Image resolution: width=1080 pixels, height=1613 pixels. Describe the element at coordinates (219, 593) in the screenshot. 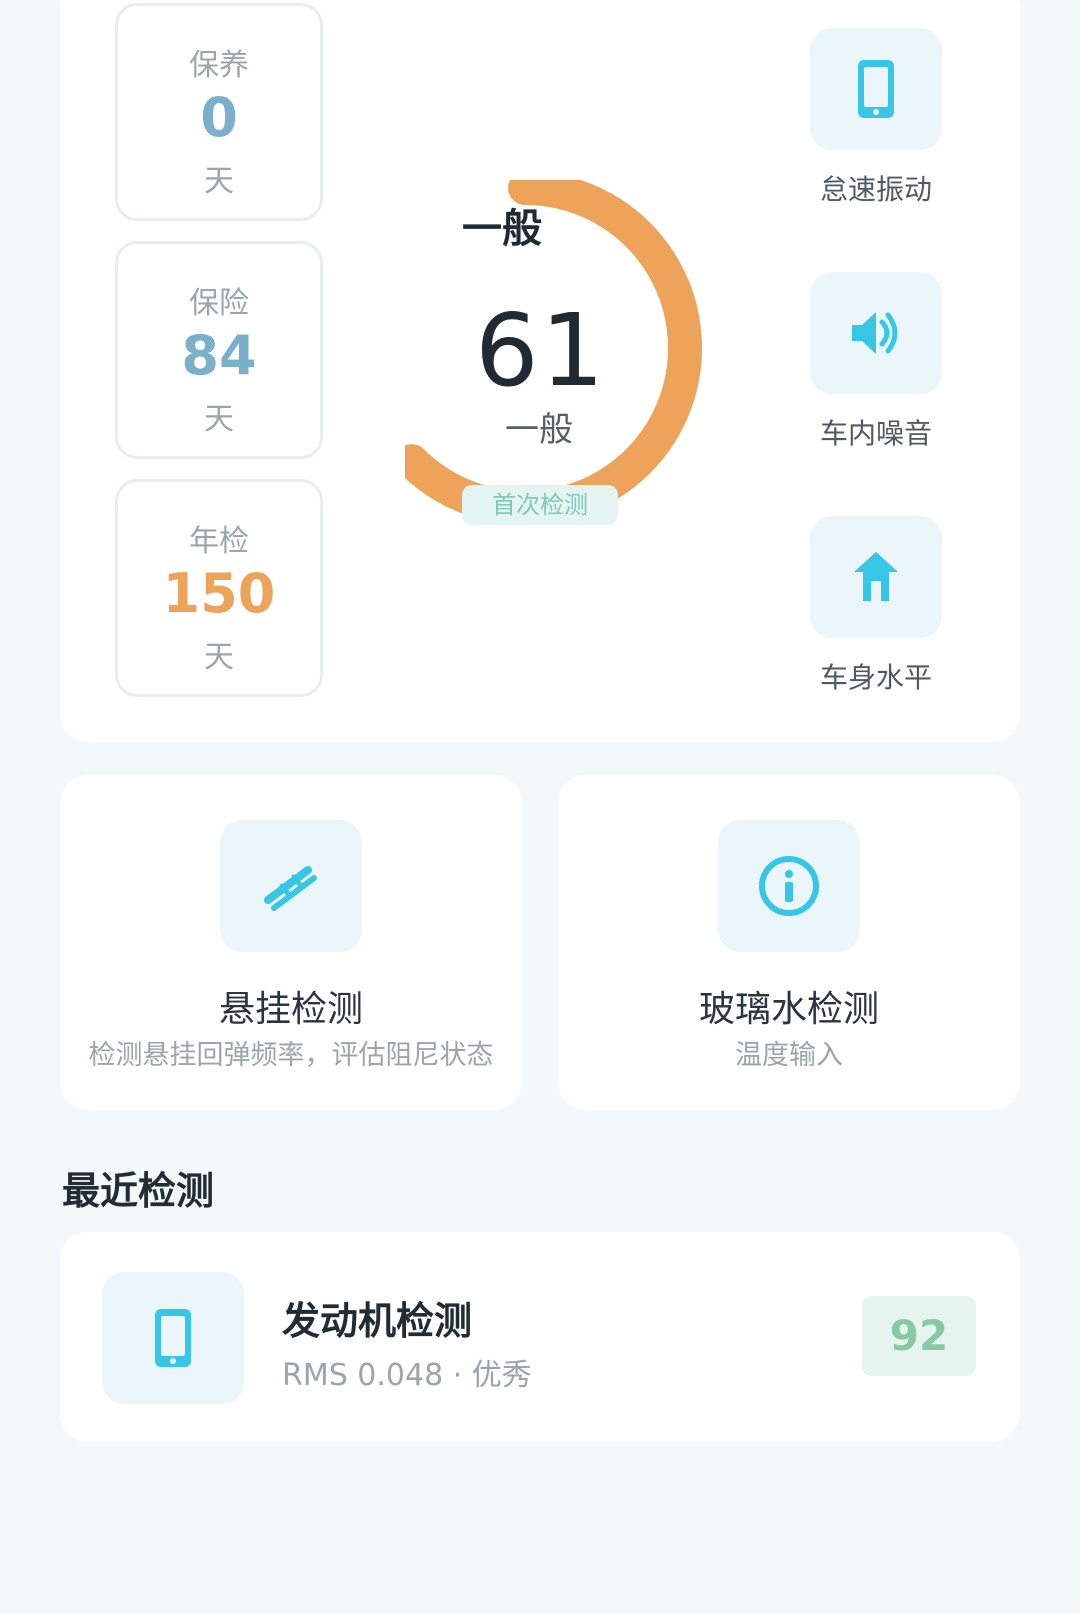

I see `stat-value: 150` at that location.